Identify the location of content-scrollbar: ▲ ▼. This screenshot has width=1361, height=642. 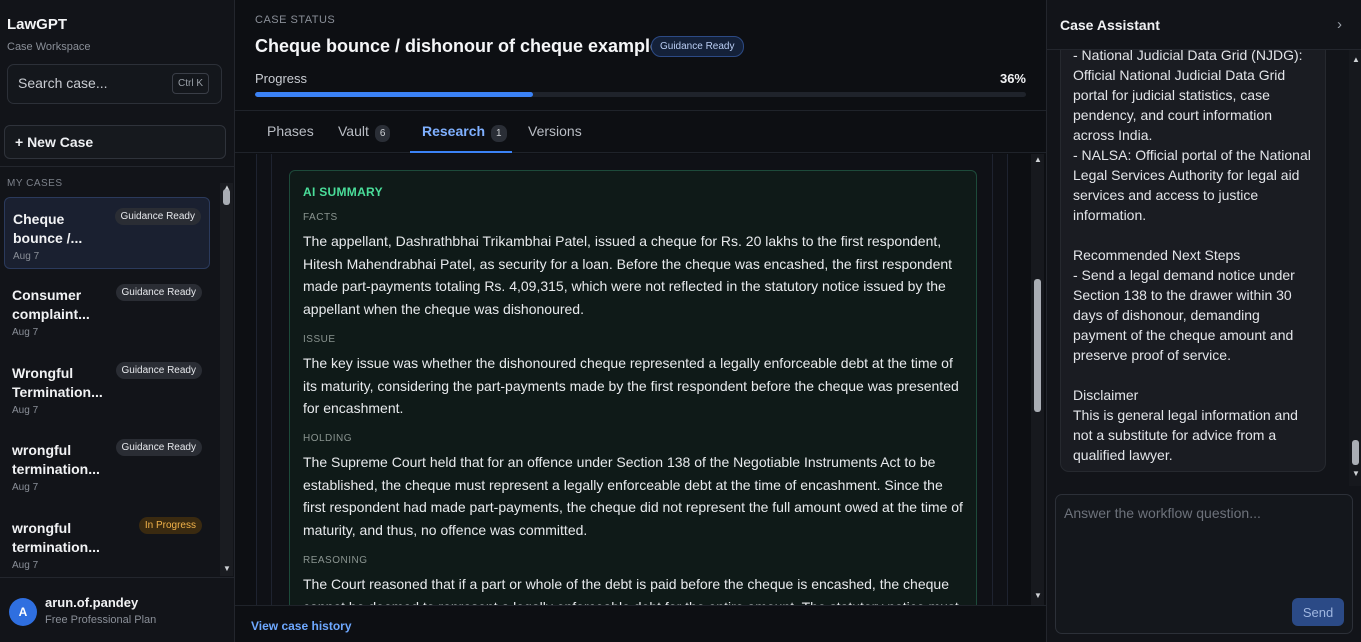
(1037, 379).